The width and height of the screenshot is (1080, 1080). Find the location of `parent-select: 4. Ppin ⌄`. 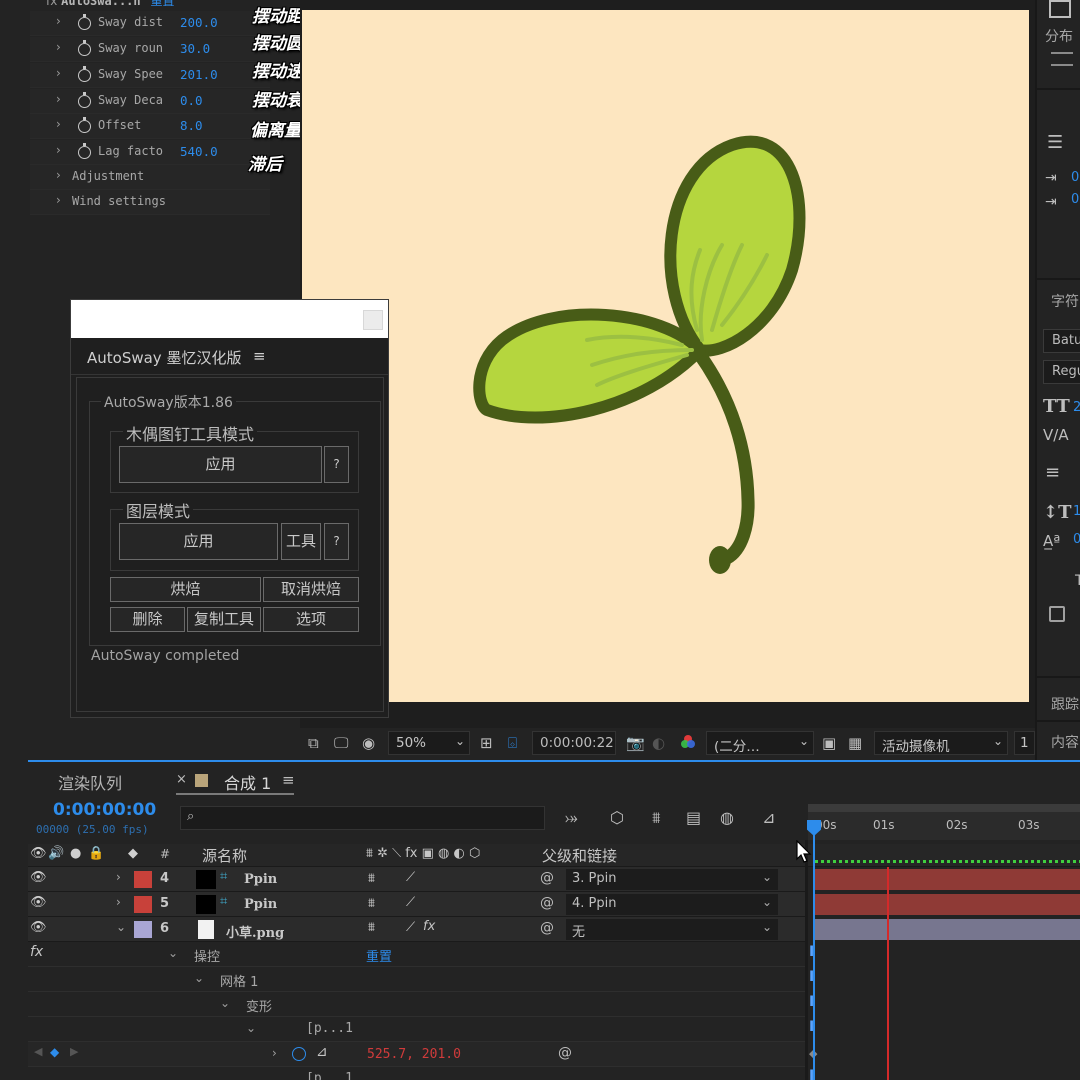

parent-select: 4. Ppin ⌄ is located at coordinates (672, 904).